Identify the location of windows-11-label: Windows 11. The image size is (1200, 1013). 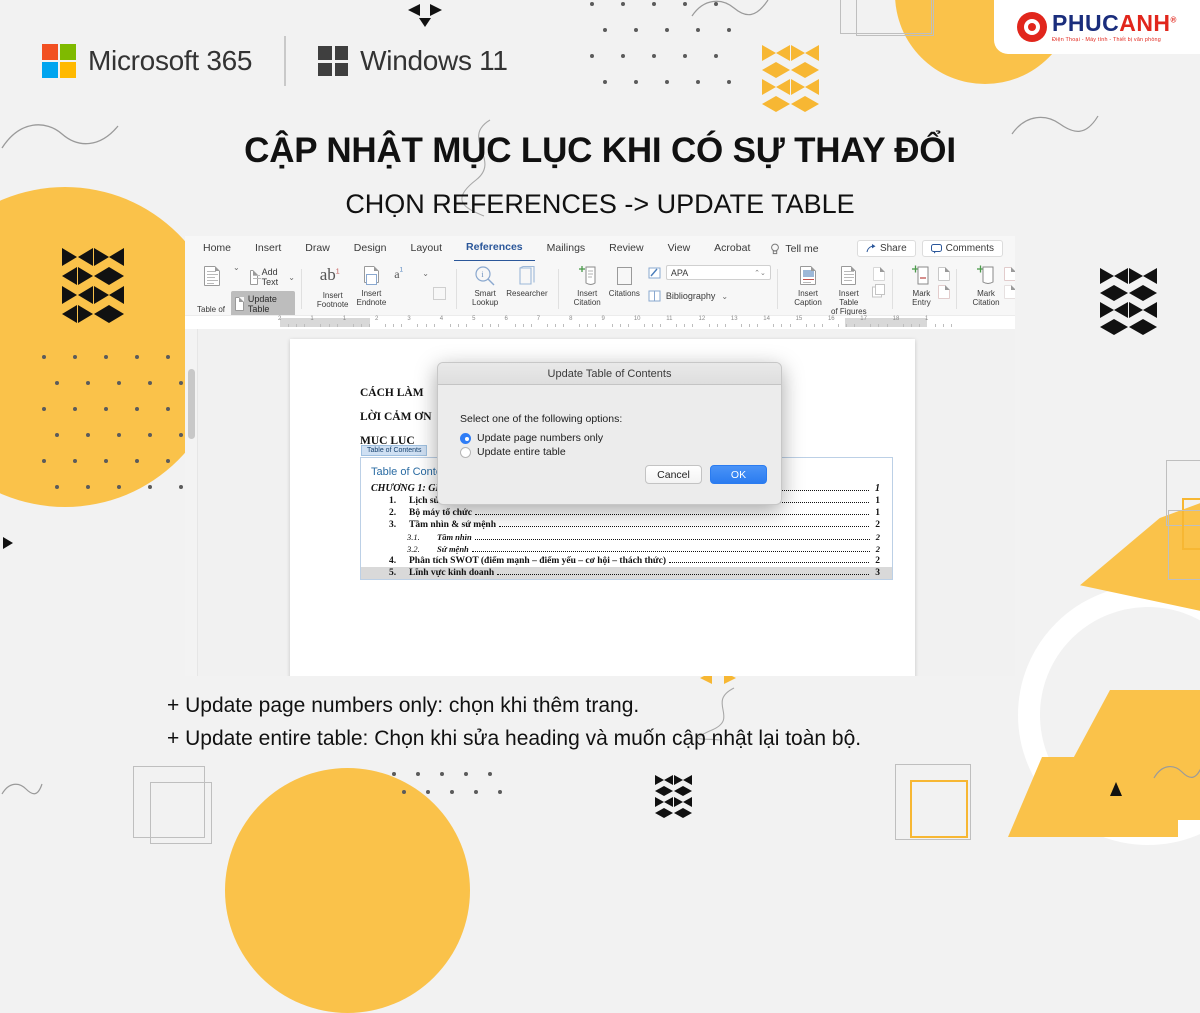
(434, 60).